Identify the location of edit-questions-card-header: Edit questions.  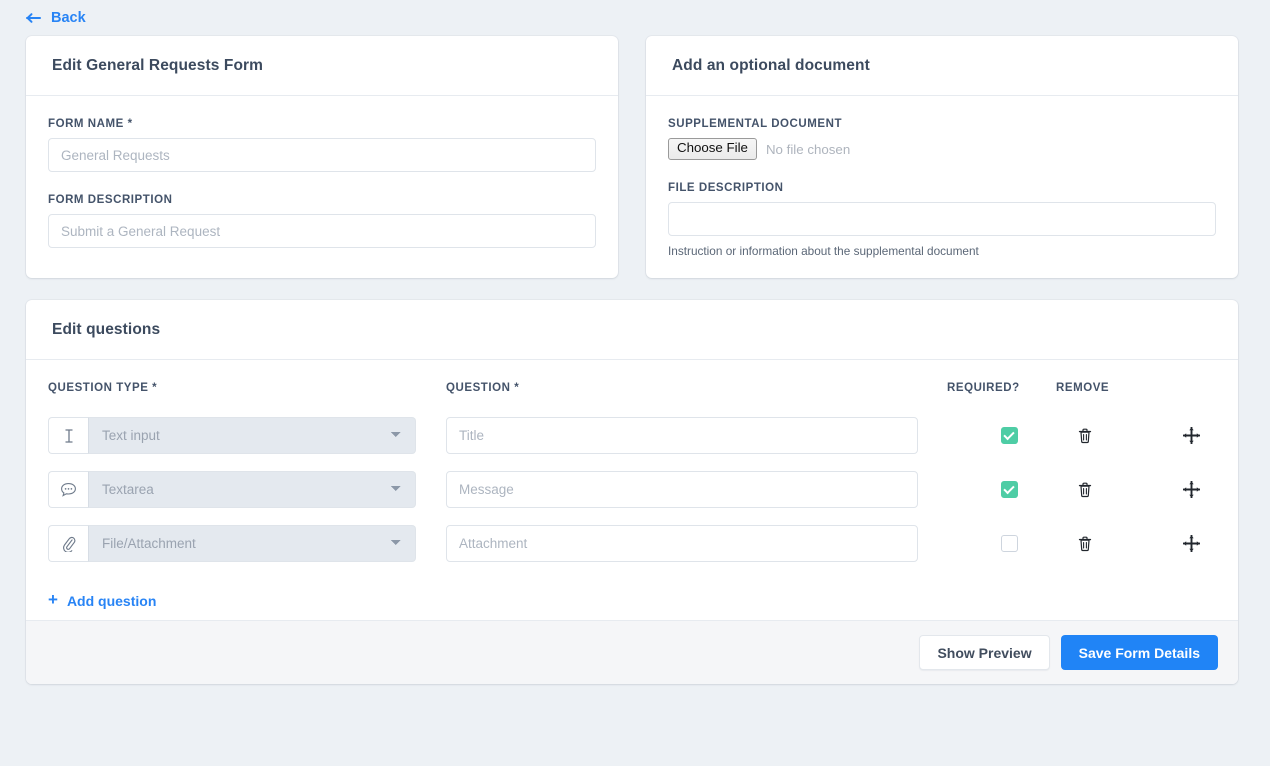
(632, 330).